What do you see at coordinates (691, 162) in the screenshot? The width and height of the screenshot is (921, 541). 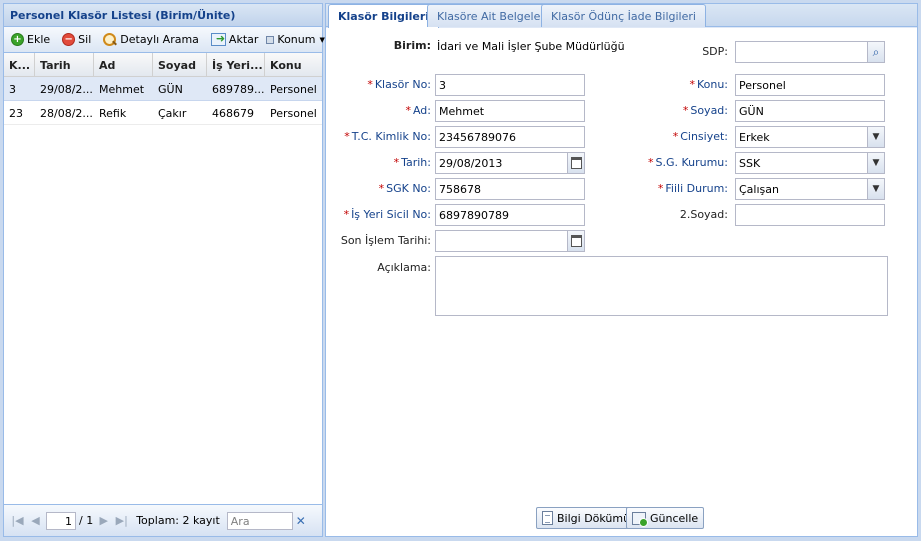 I see `social-security-label-text: S.G. Kurumu:` at bounding box center [691, 162].